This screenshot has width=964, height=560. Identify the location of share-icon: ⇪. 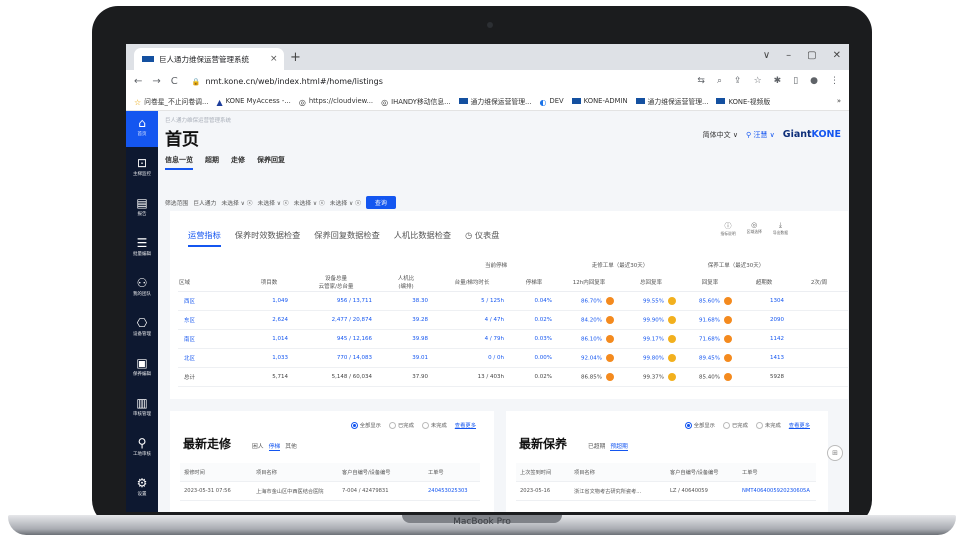
(738, 81).